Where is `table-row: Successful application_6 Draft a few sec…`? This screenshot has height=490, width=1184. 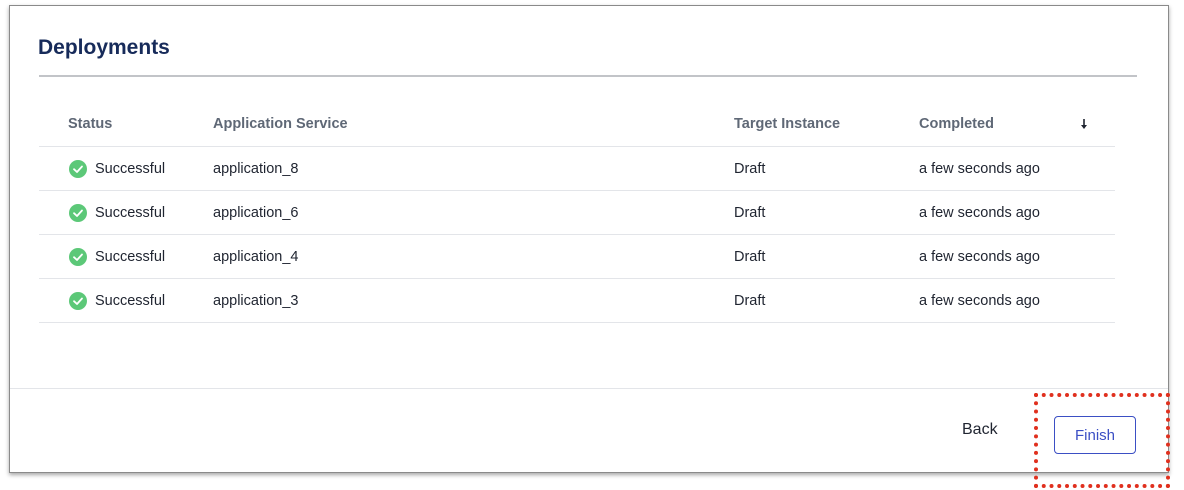
table-row: Successful application_6 Draft a few sec… is located at coordinates (577, 213).